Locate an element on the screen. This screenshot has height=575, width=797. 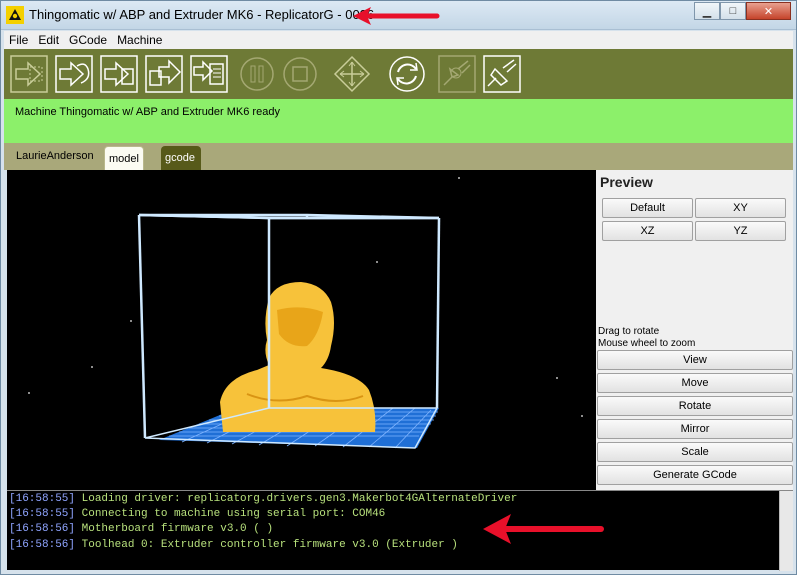
control-panel-button is located at coordinates (352, 74).